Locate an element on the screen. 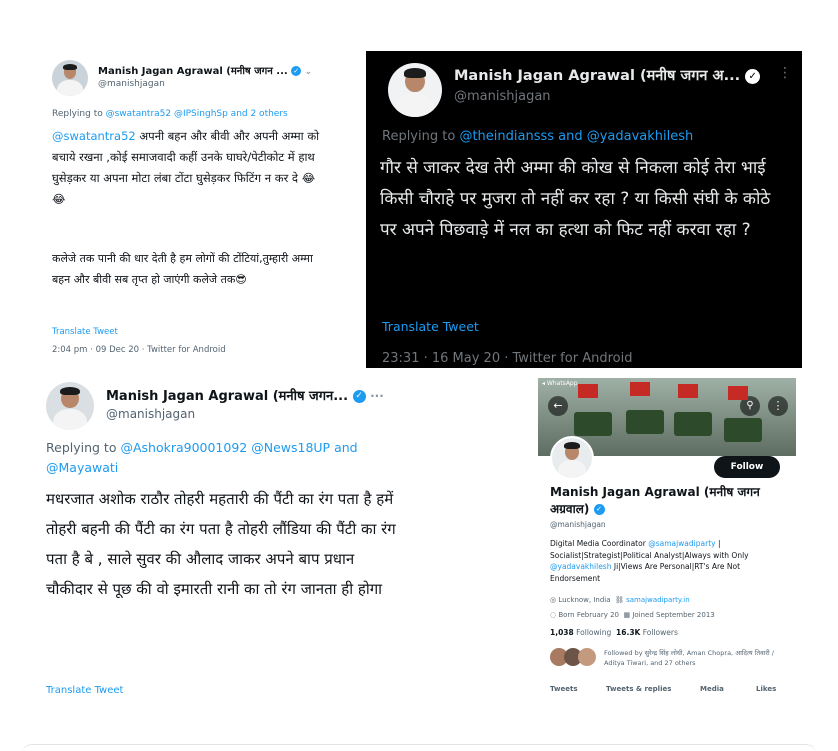 The height and width of the screenshot is (751, 838). replying-to-link: @theindiansss and @yadavakhilesh is located at coordinates (576, 136).